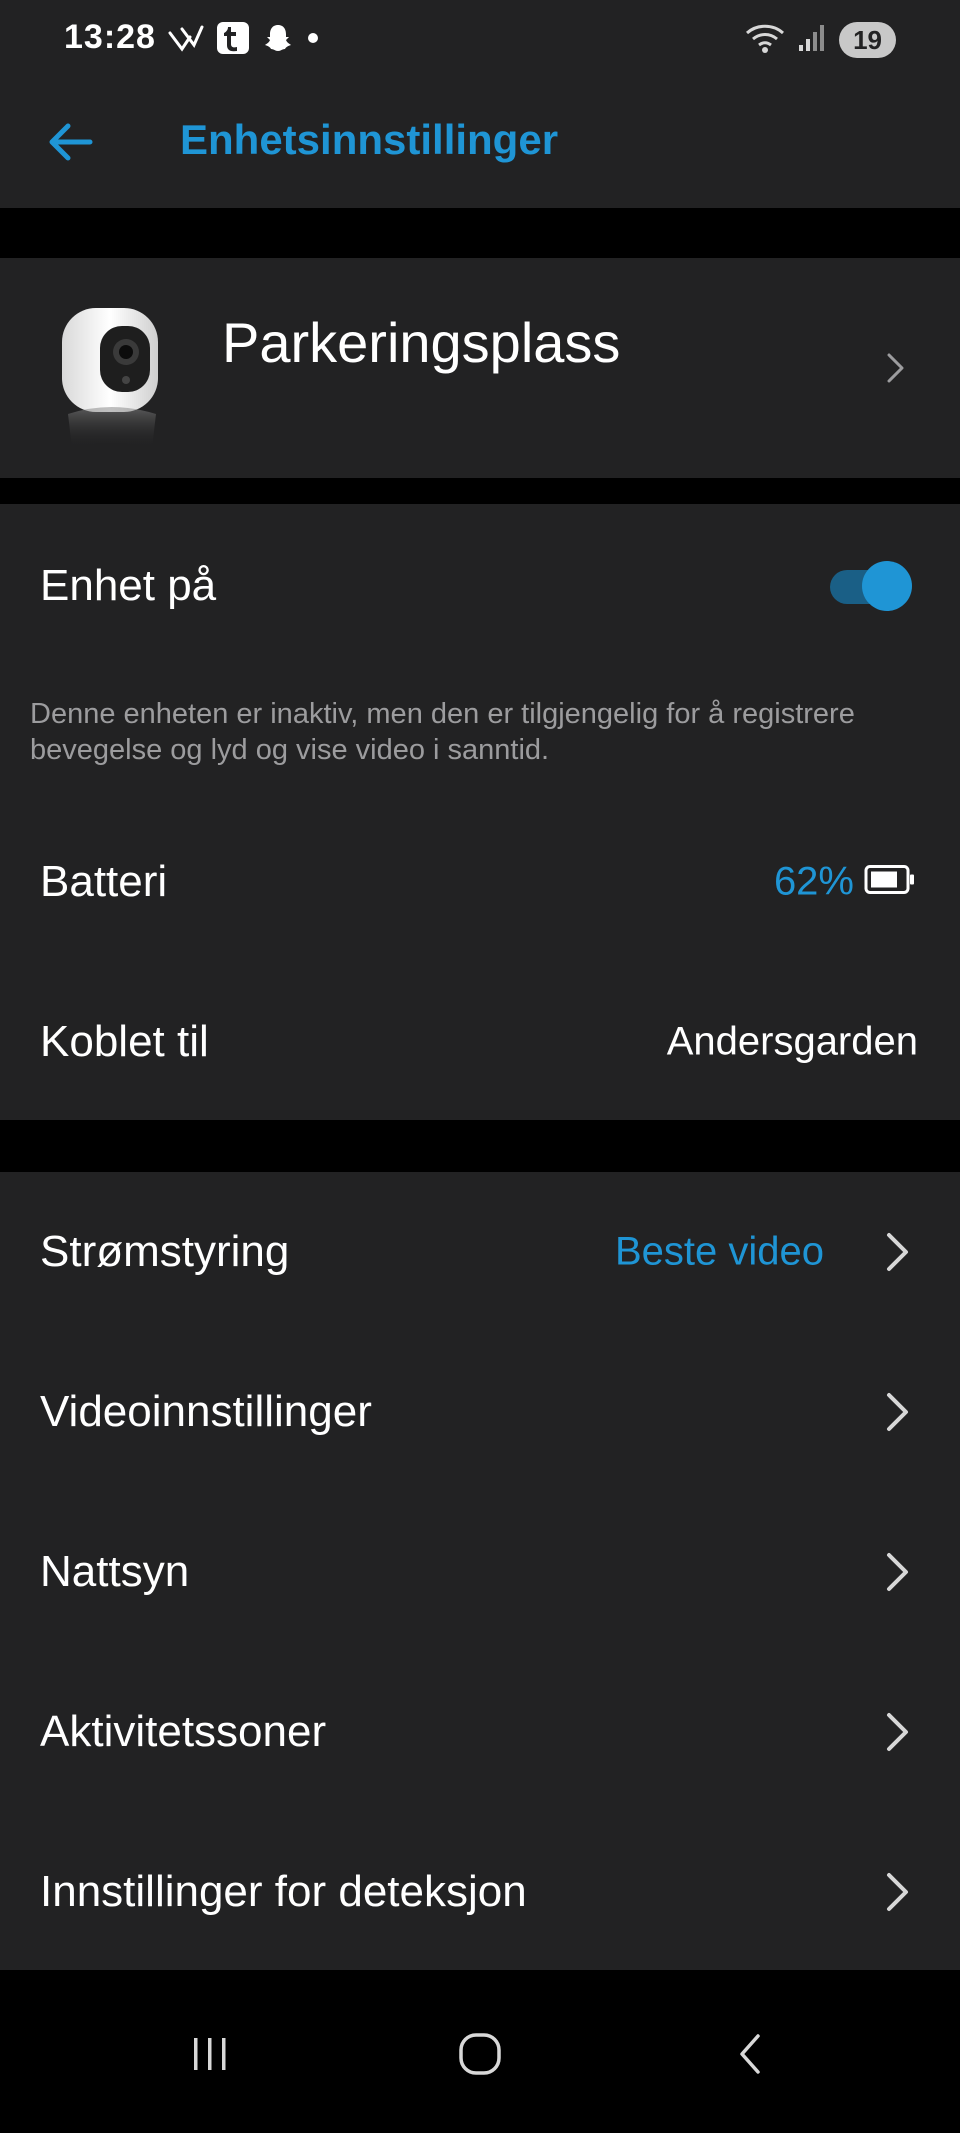  Describe the element at coordinates (233, 40) in the screenshot. I see `tumblr-icon` at that location.